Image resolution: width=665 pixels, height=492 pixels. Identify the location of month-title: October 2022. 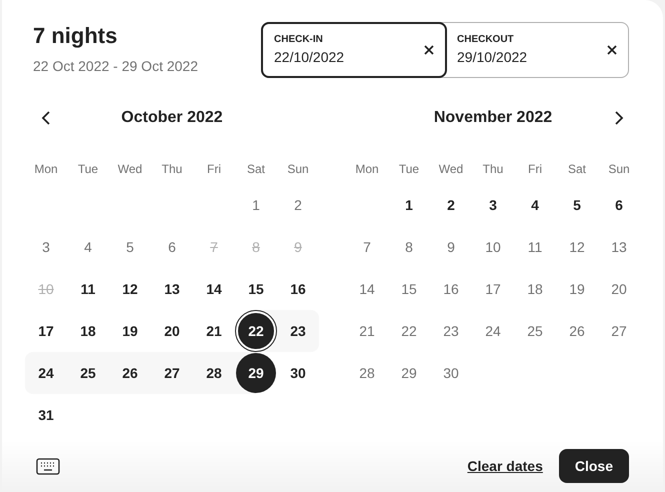
(172, 118).